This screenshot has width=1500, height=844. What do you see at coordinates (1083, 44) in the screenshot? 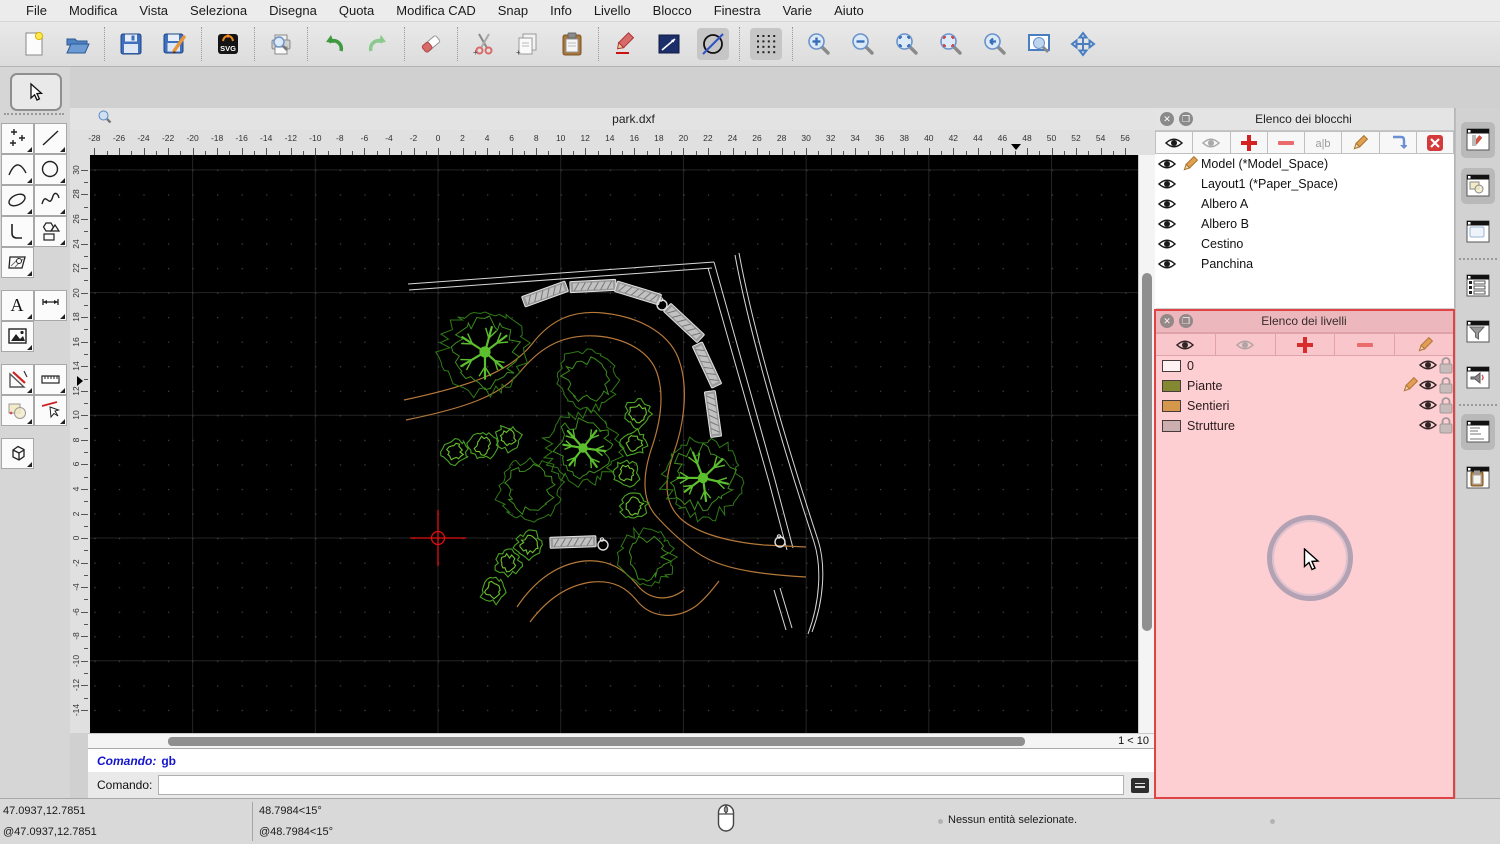
I see `pan-icon` at bounding box center [1083, 44].